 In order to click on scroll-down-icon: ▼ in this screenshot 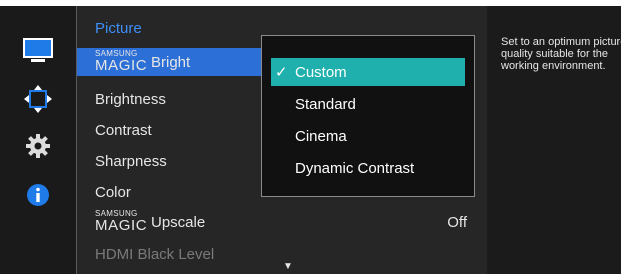, I will do `click(288, 266)`.